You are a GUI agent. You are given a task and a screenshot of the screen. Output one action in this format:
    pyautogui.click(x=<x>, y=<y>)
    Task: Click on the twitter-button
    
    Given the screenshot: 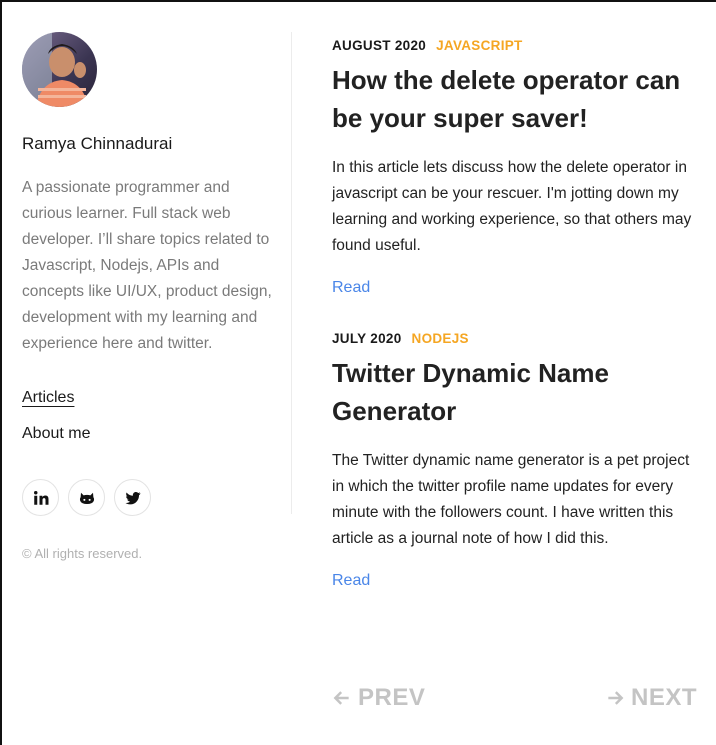 What is the action you would take?
    pyautogui.click(x=132, y=497)
    